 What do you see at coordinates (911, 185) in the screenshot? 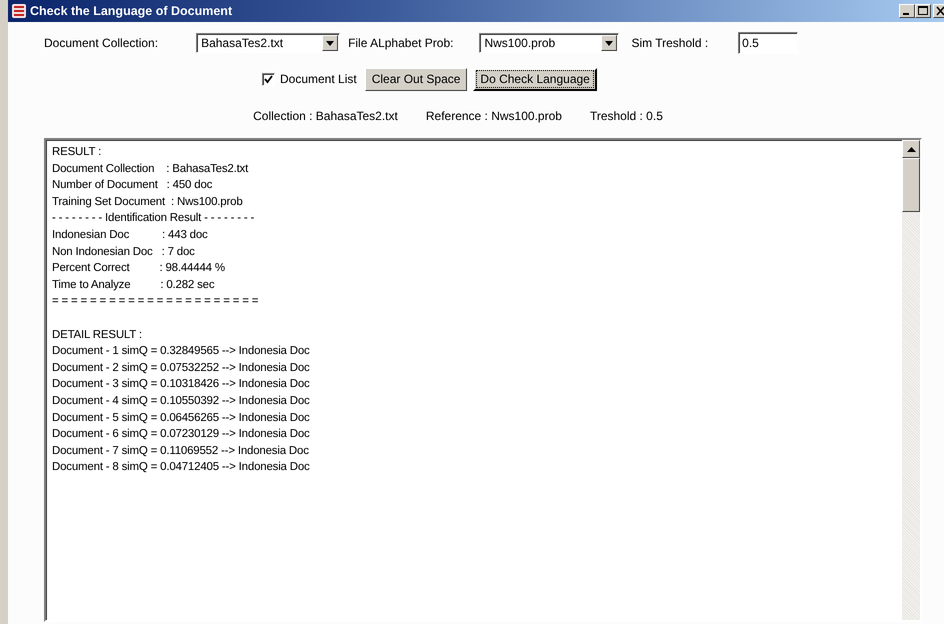
I see `scroll-thumb` at bounding box center [911, 185].